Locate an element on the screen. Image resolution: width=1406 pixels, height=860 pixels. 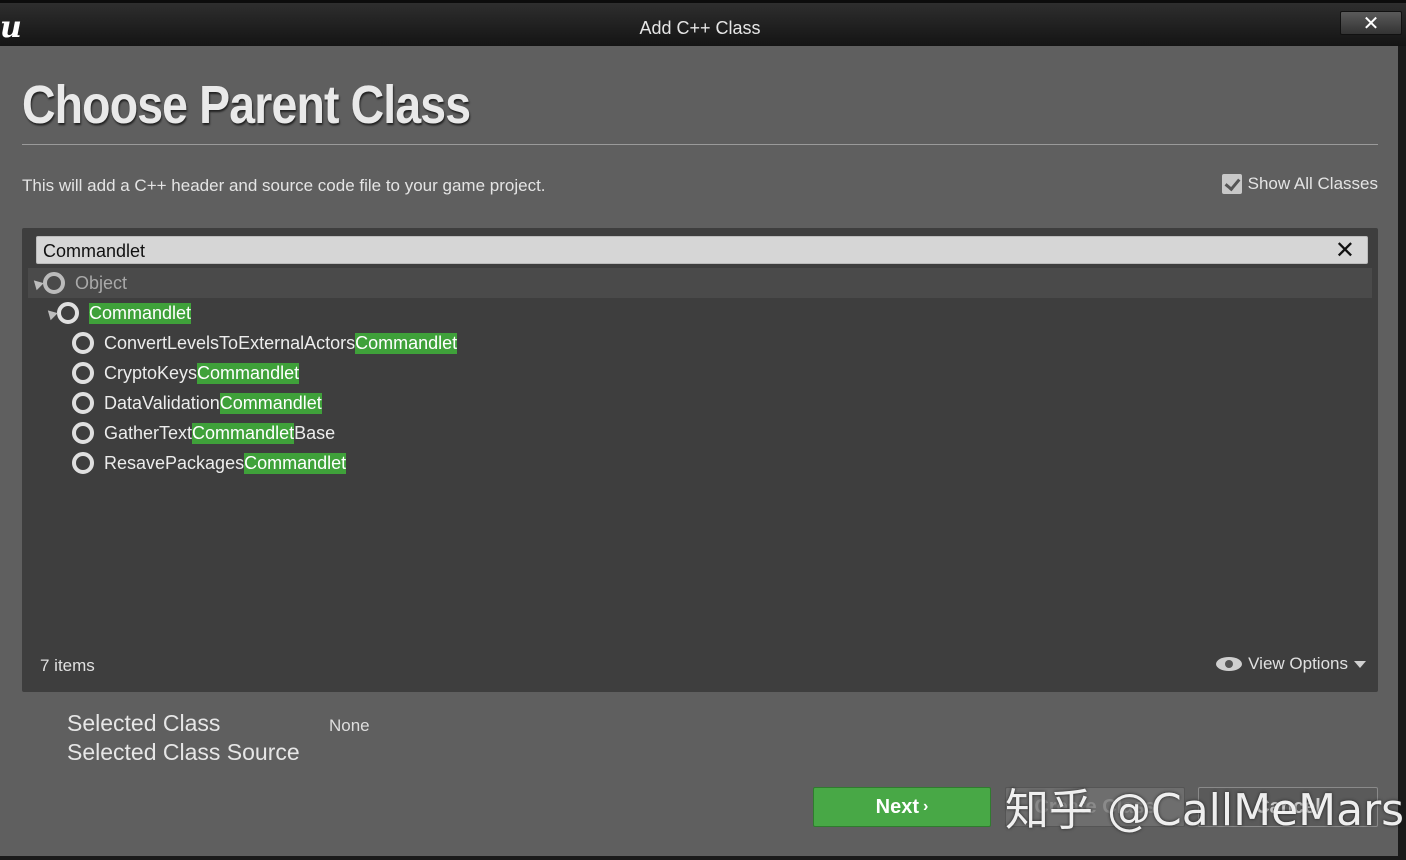
next-button-label: Next is located at coordinates (897, 806).